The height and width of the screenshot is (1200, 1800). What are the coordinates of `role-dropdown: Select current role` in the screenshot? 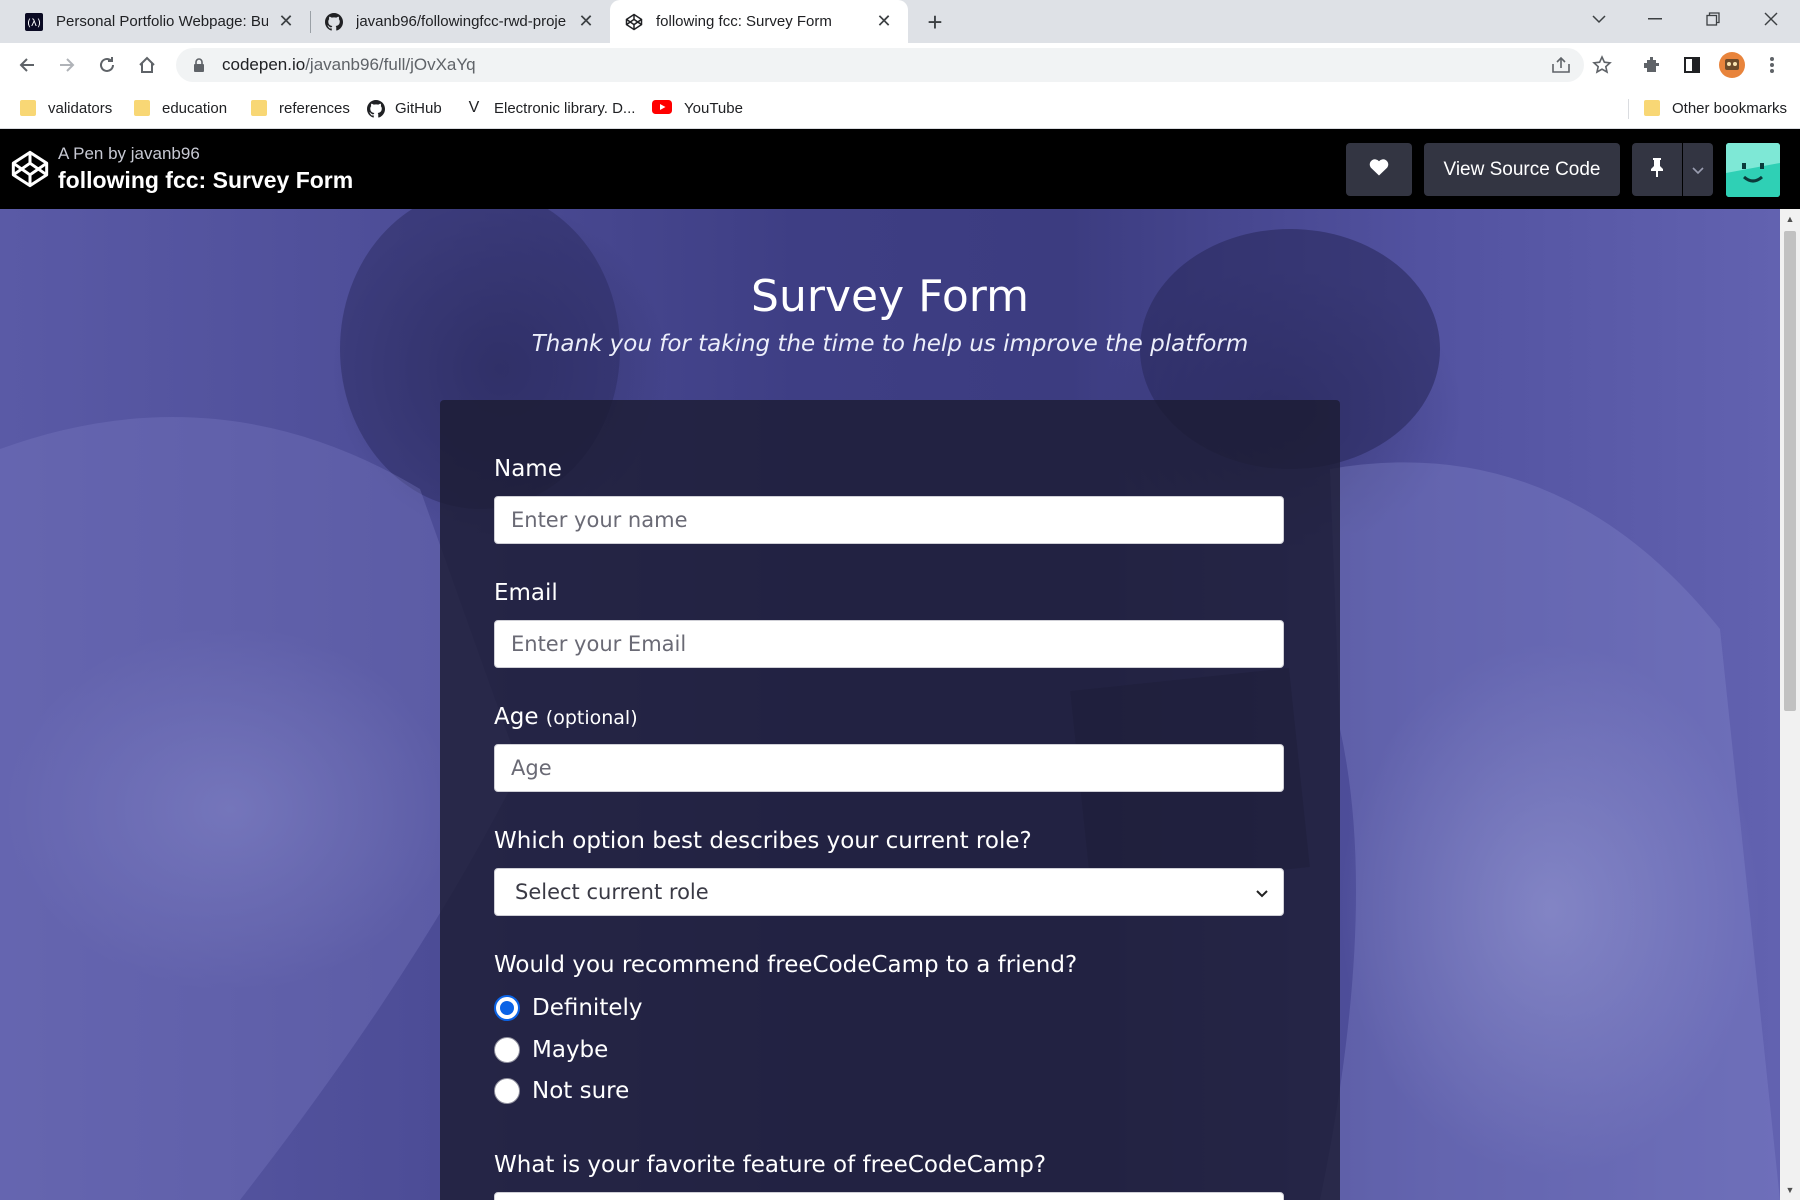 It's located at (889, 892).